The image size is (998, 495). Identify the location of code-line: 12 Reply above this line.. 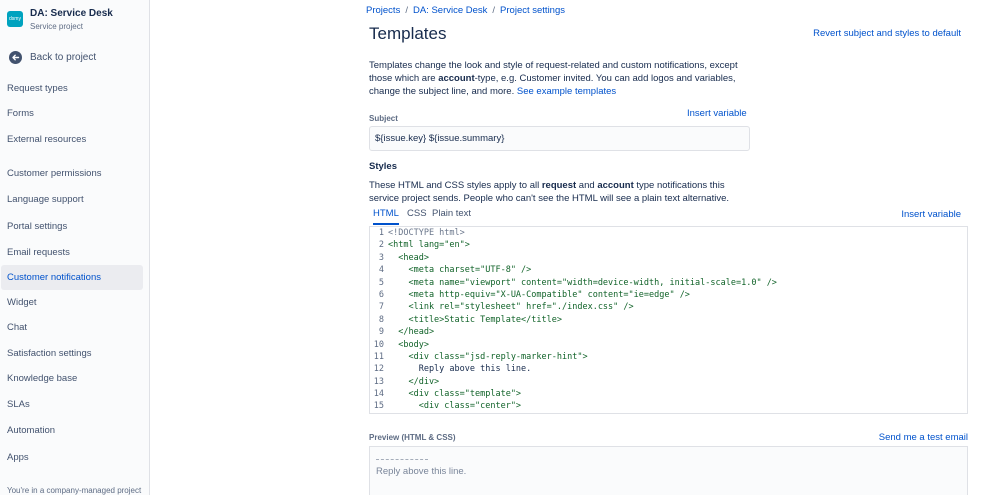
(668, 369).